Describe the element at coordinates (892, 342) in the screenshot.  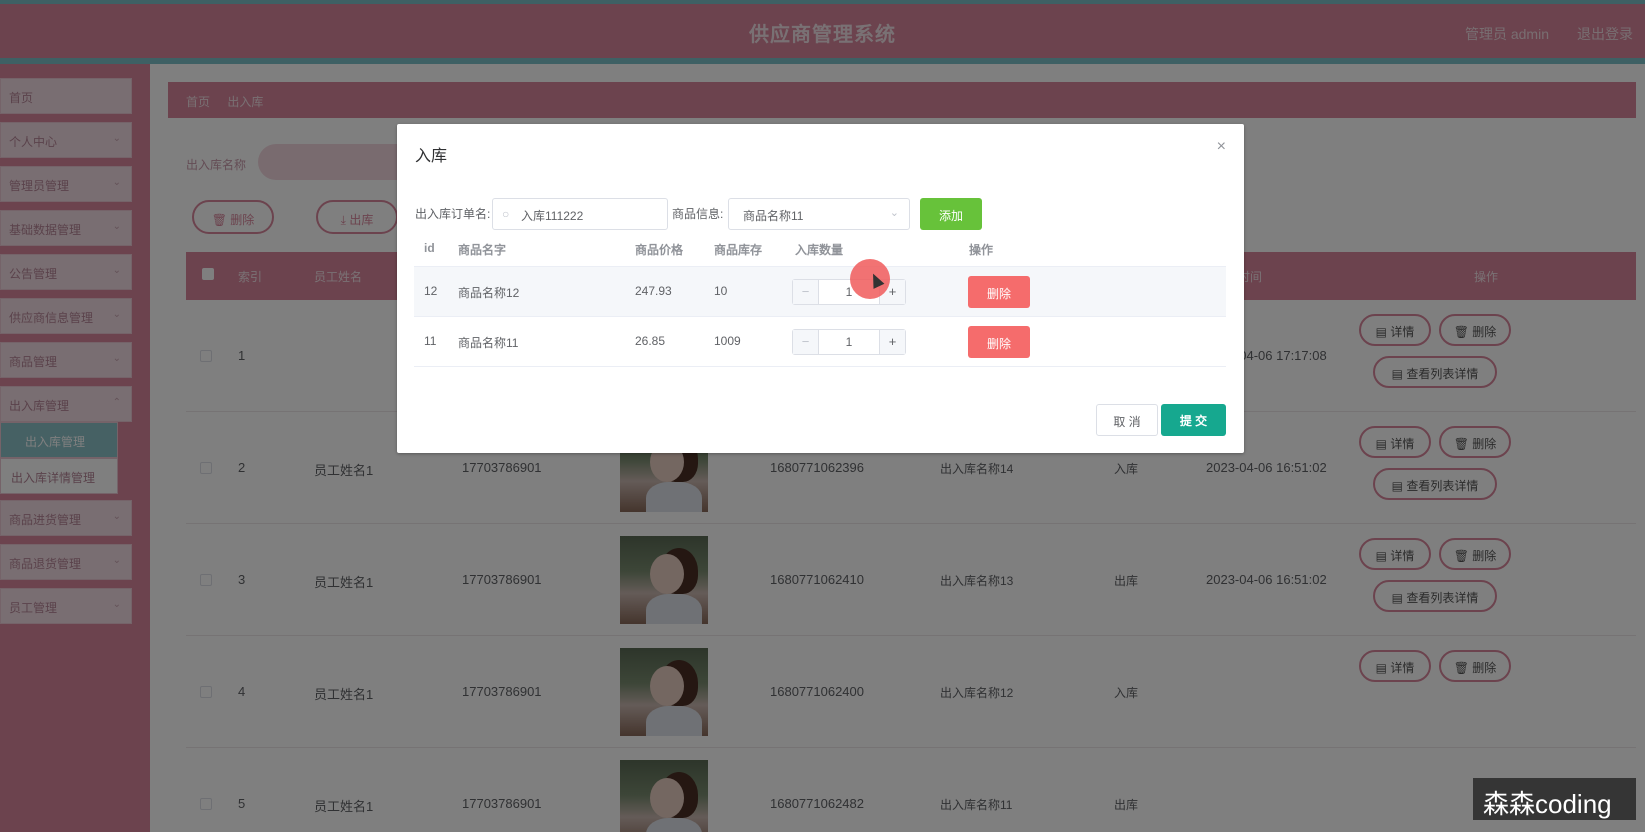
I see `increment-button: +` at that location.